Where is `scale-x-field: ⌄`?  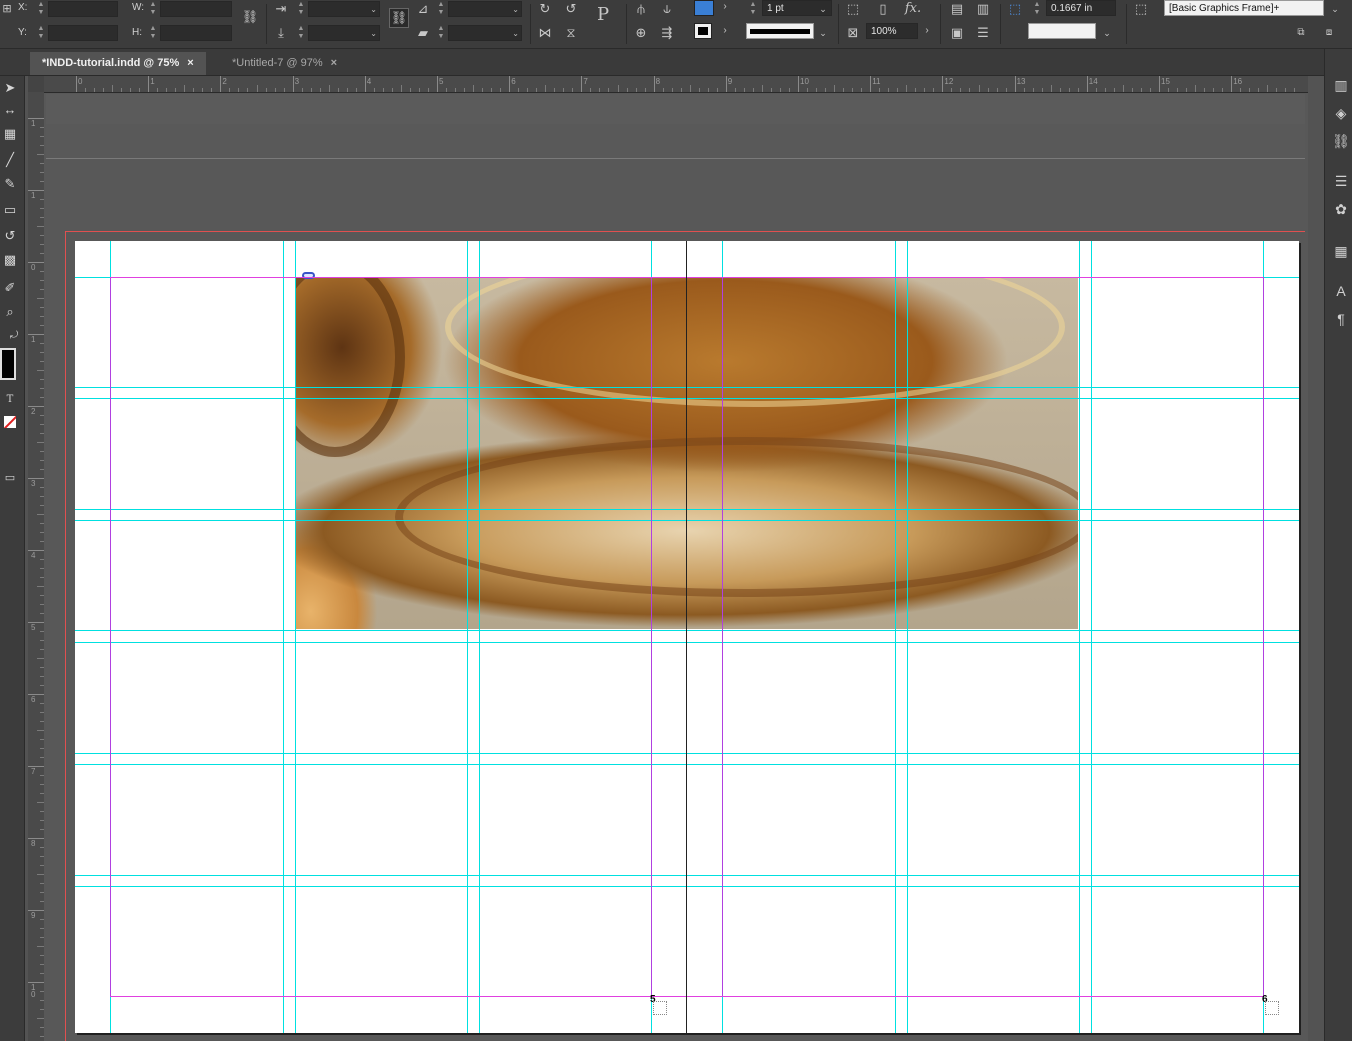 scale-x-field: ⌄ is located at coordinates (344, 9).